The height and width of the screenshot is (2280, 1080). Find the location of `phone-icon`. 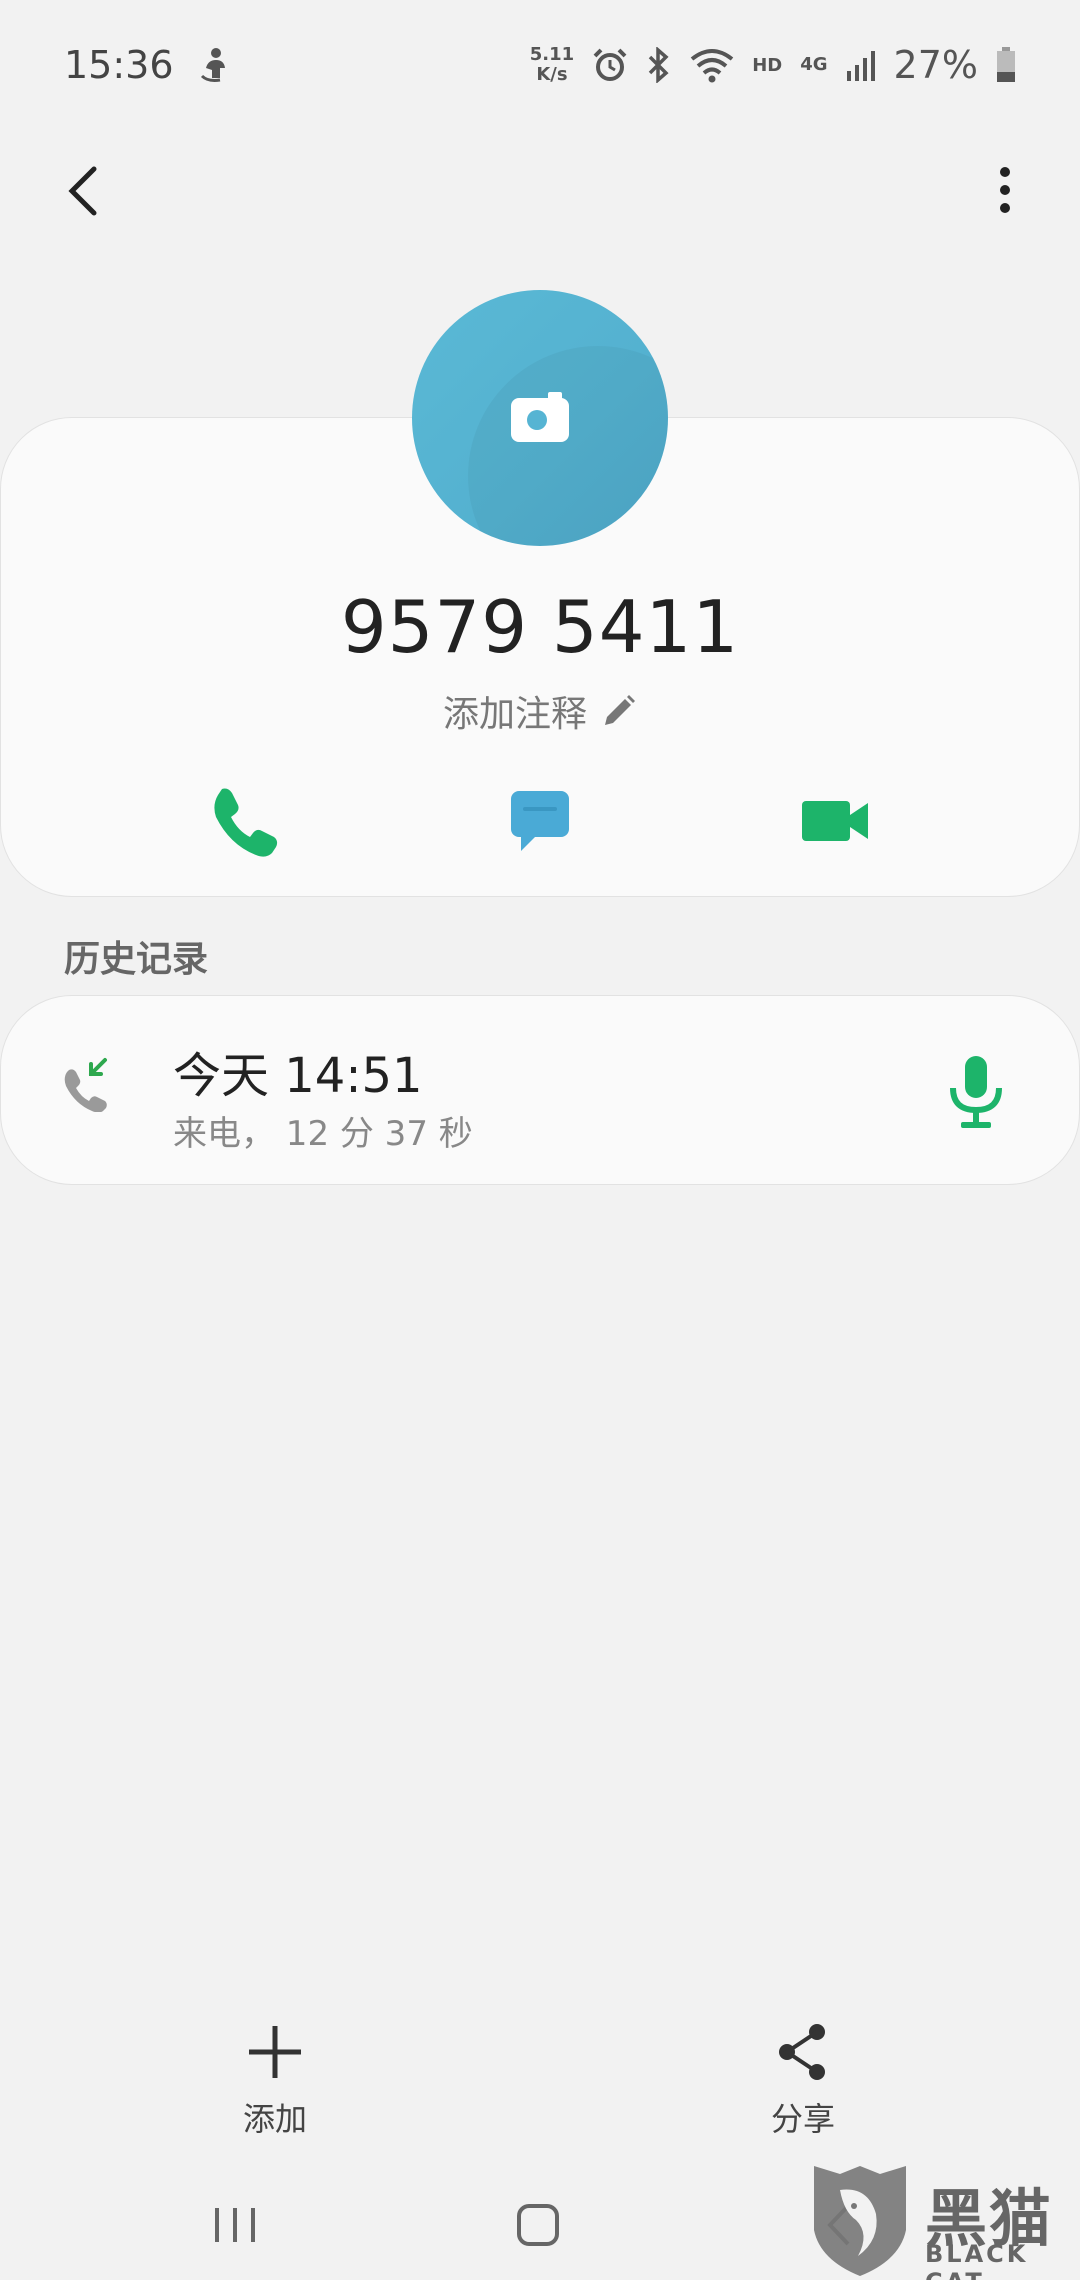

phone-icon is located at coordinates (246, 822).